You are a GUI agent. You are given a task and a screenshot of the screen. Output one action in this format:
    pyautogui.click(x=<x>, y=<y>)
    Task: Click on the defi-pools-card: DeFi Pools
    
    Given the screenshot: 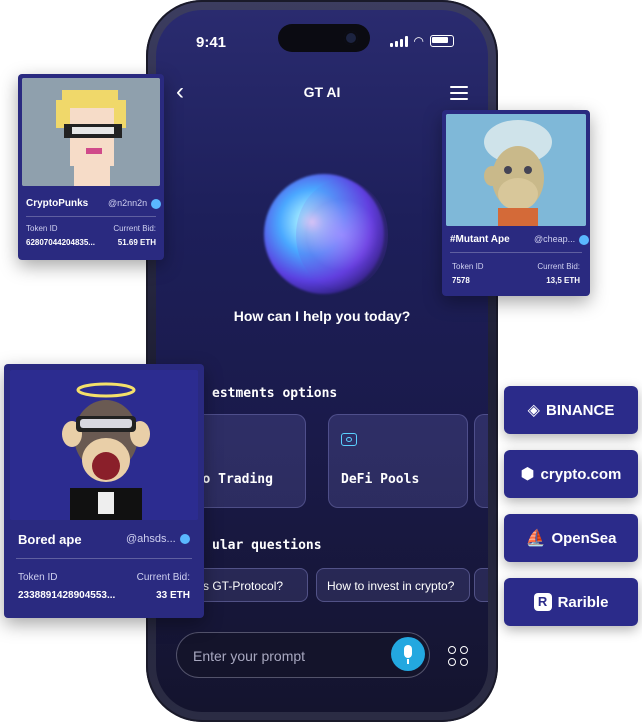 What is the action you would take?
    pyautogui.click(x=398, y=461)
    